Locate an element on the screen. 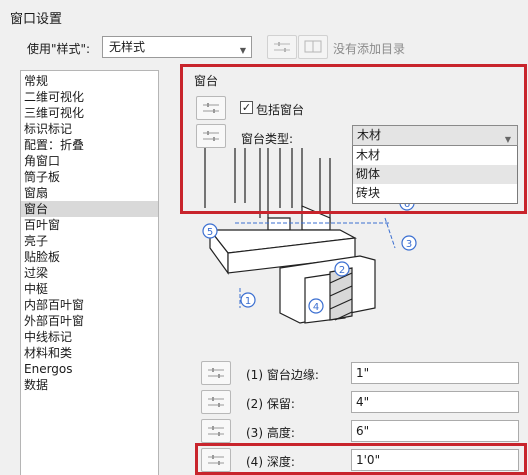  book-icon is located at coordinates (313, 46).